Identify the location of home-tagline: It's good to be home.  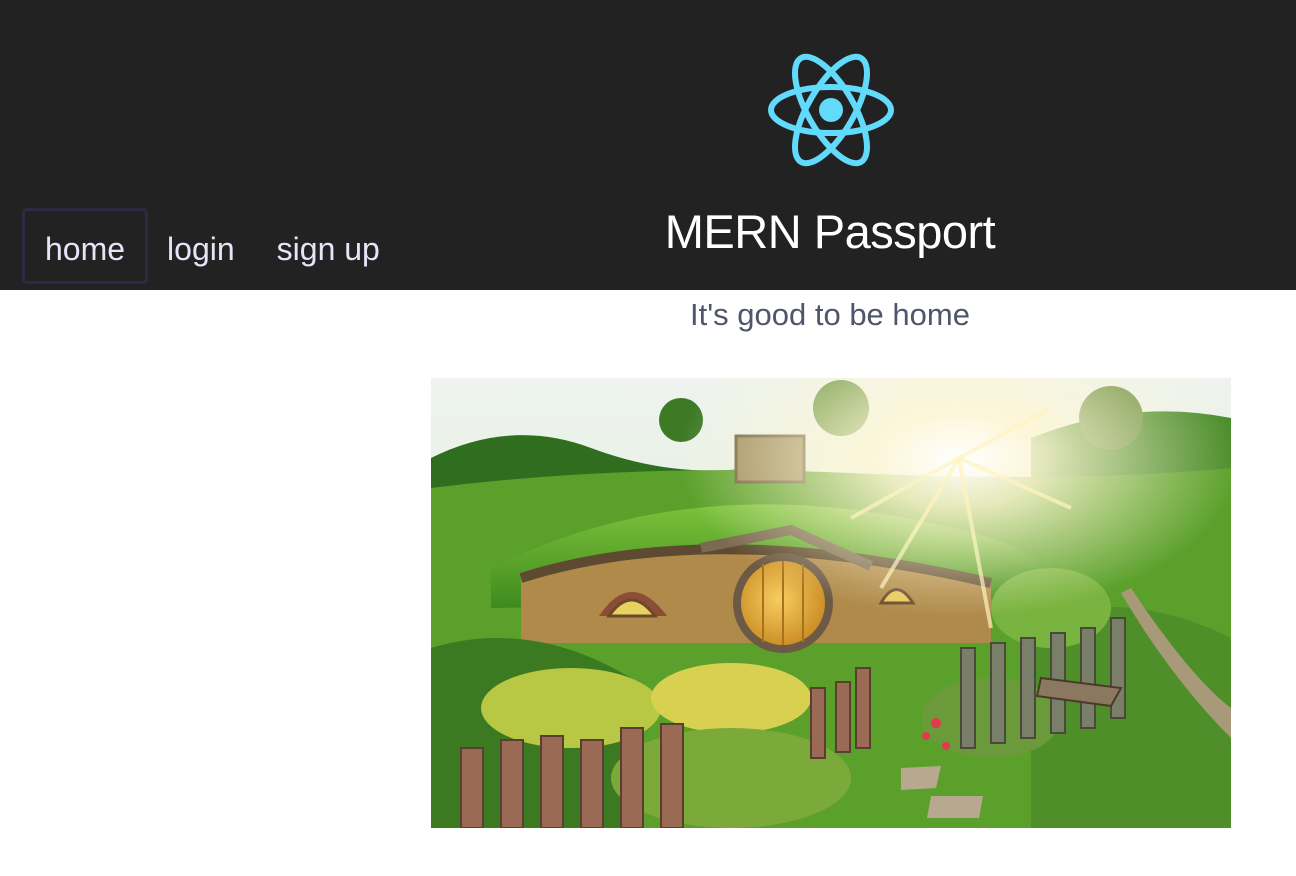
(830, 314).